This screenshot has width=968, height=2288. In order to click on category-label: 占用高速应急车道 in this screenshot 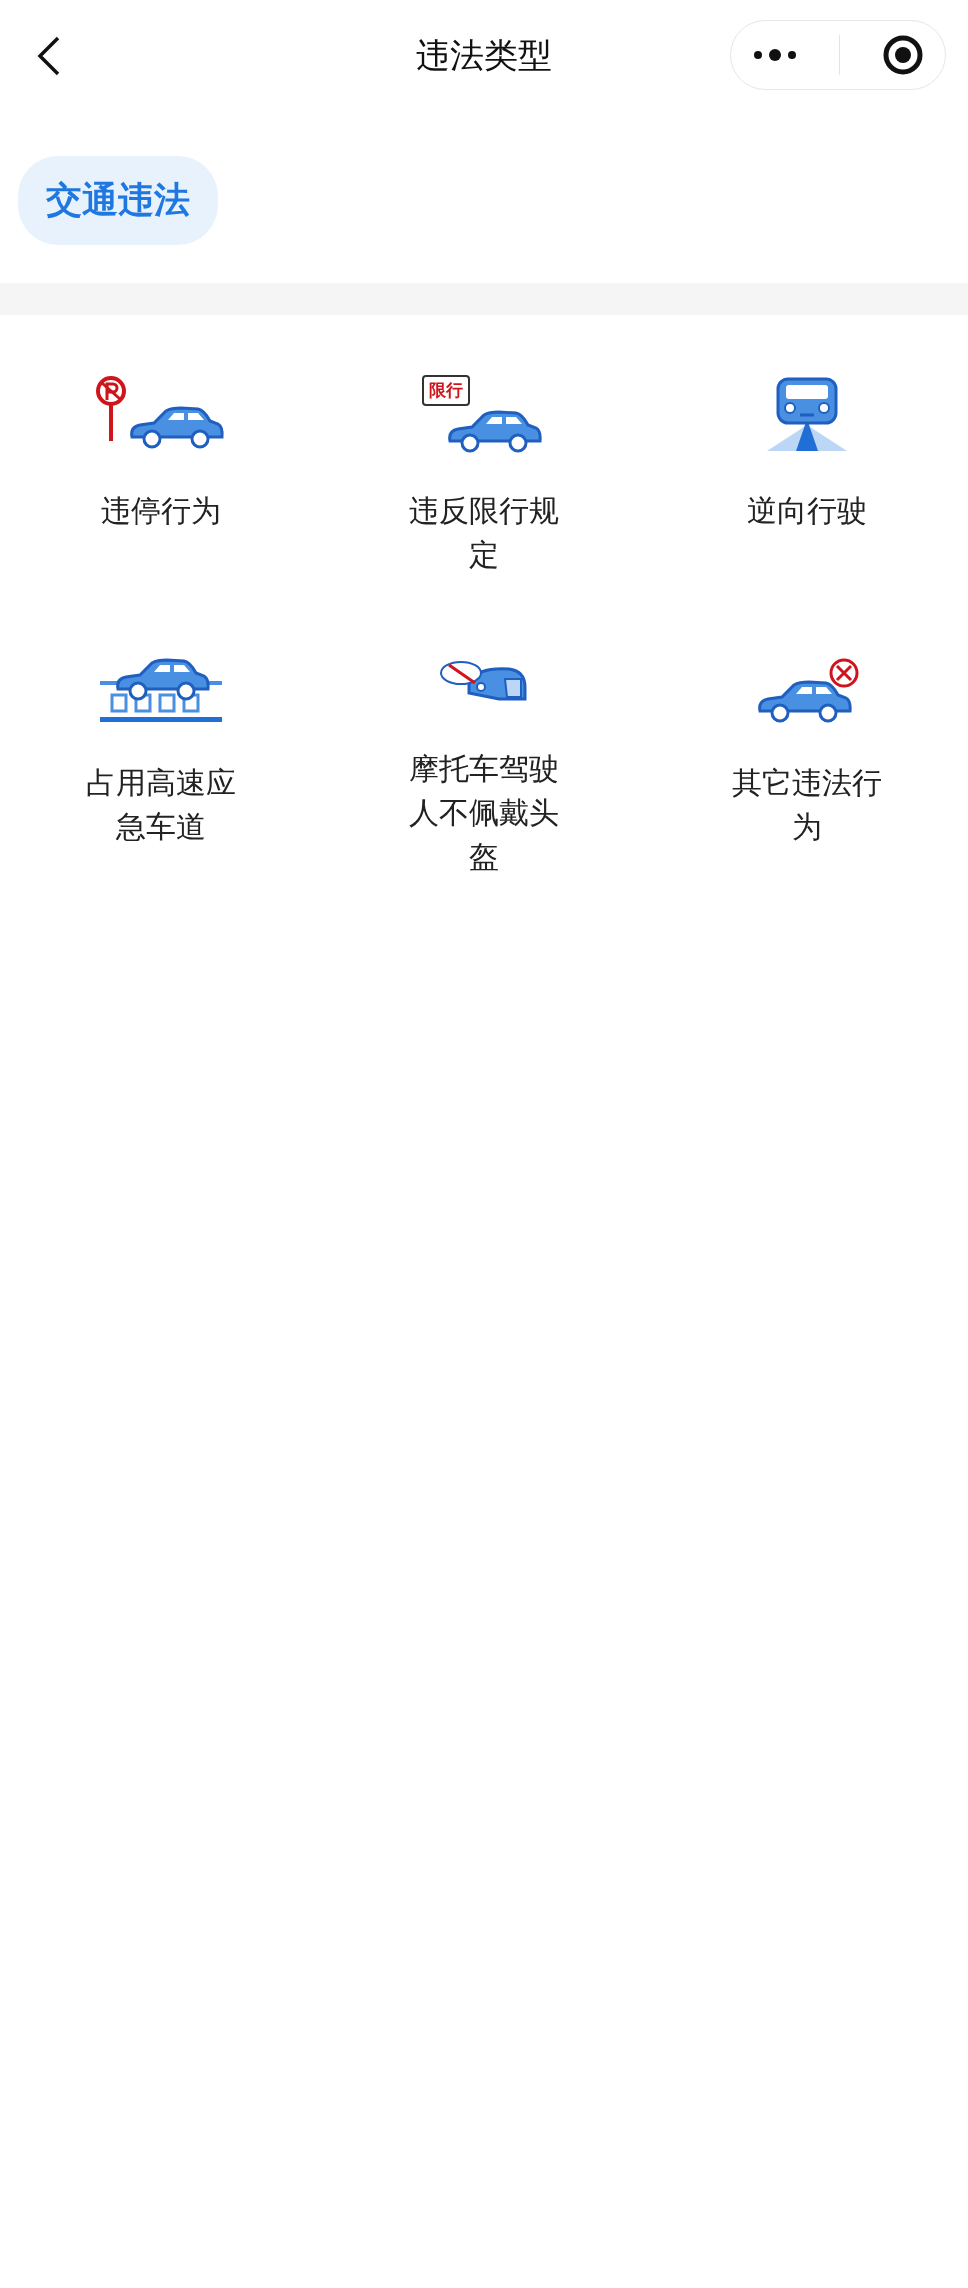, I will do `click(161, 805)`.